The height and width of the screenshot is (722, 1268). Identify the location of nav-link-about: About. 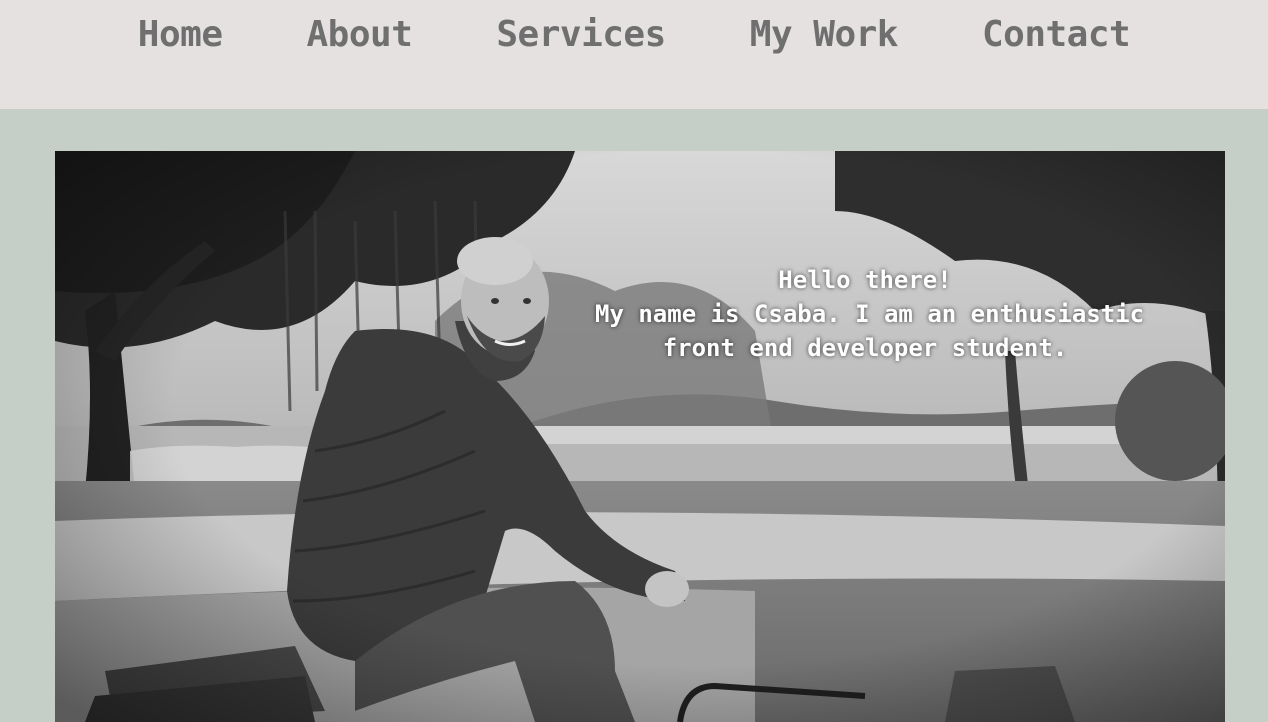
(360, 35).